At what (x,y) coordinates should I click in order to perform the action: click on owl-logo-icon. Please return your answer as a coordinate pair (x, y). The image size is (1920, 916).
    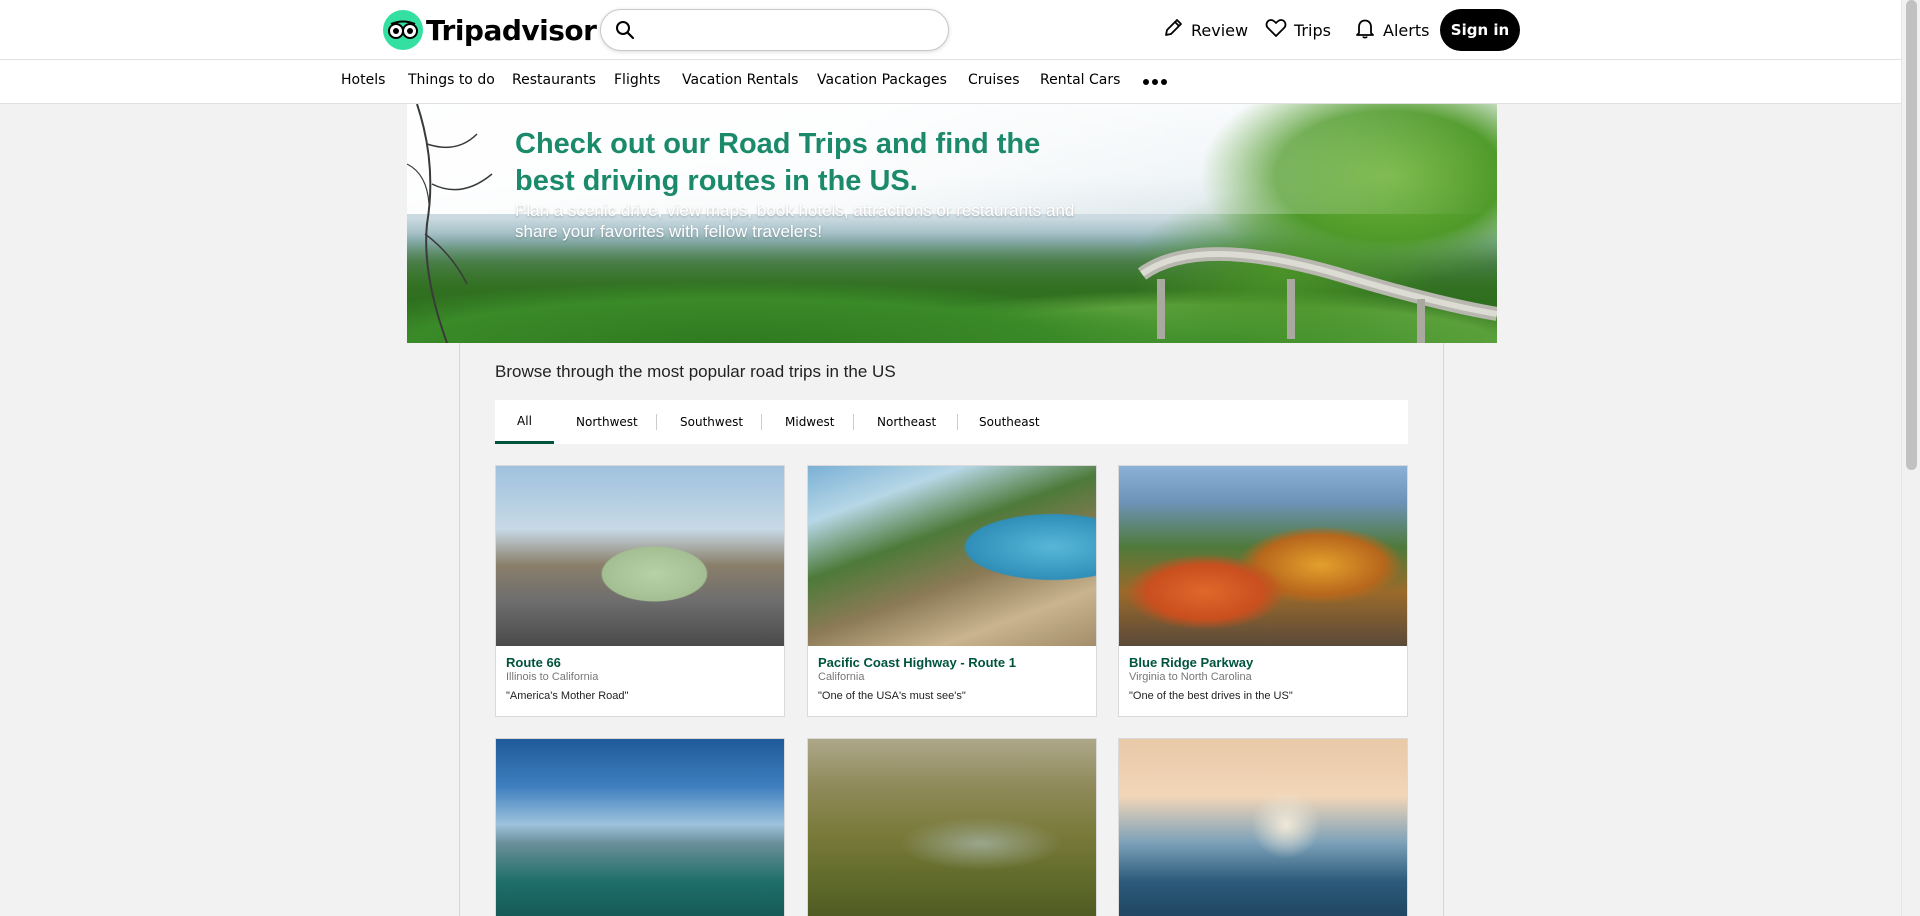
    Looking at the image, I should click on (403, 30).